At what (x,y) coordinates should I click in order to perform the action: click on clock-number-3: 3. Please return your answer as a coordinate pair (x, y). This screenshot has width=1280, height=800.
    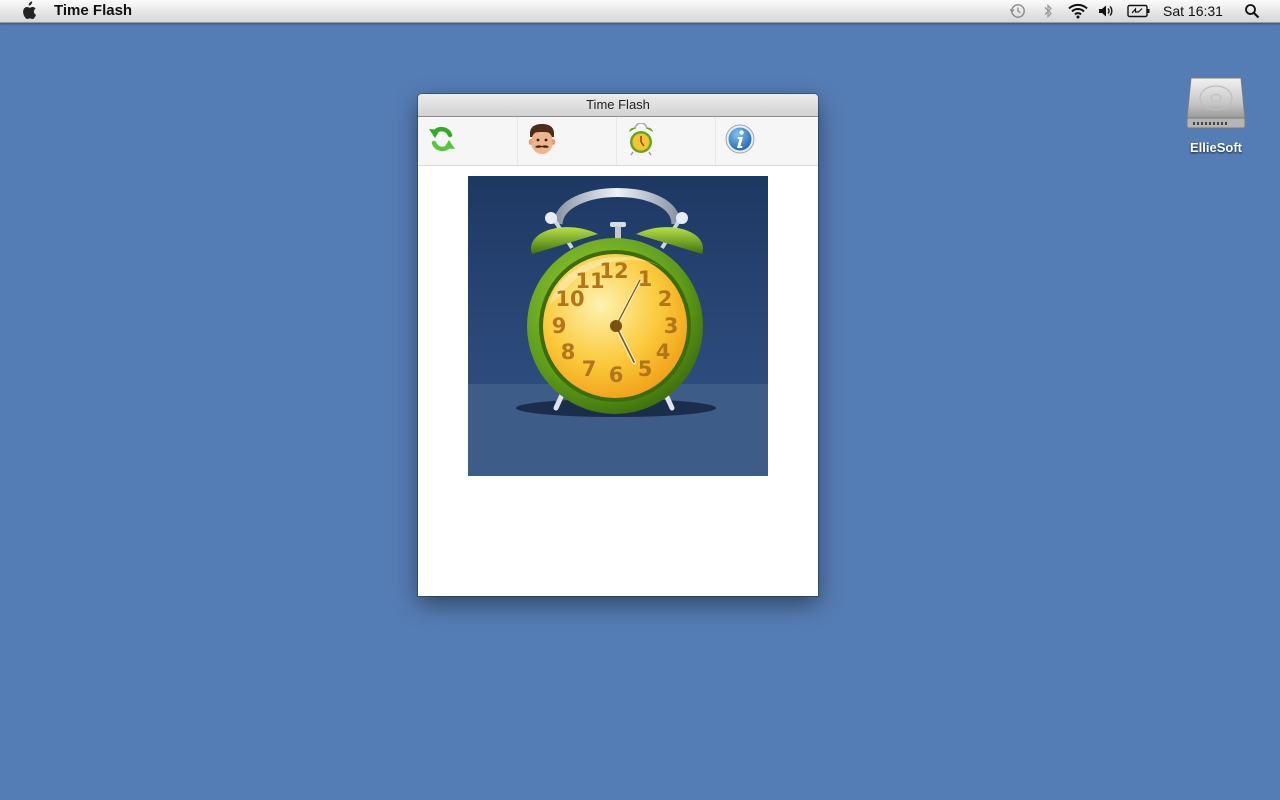
    Looking at the image, I should click on (671, 326).